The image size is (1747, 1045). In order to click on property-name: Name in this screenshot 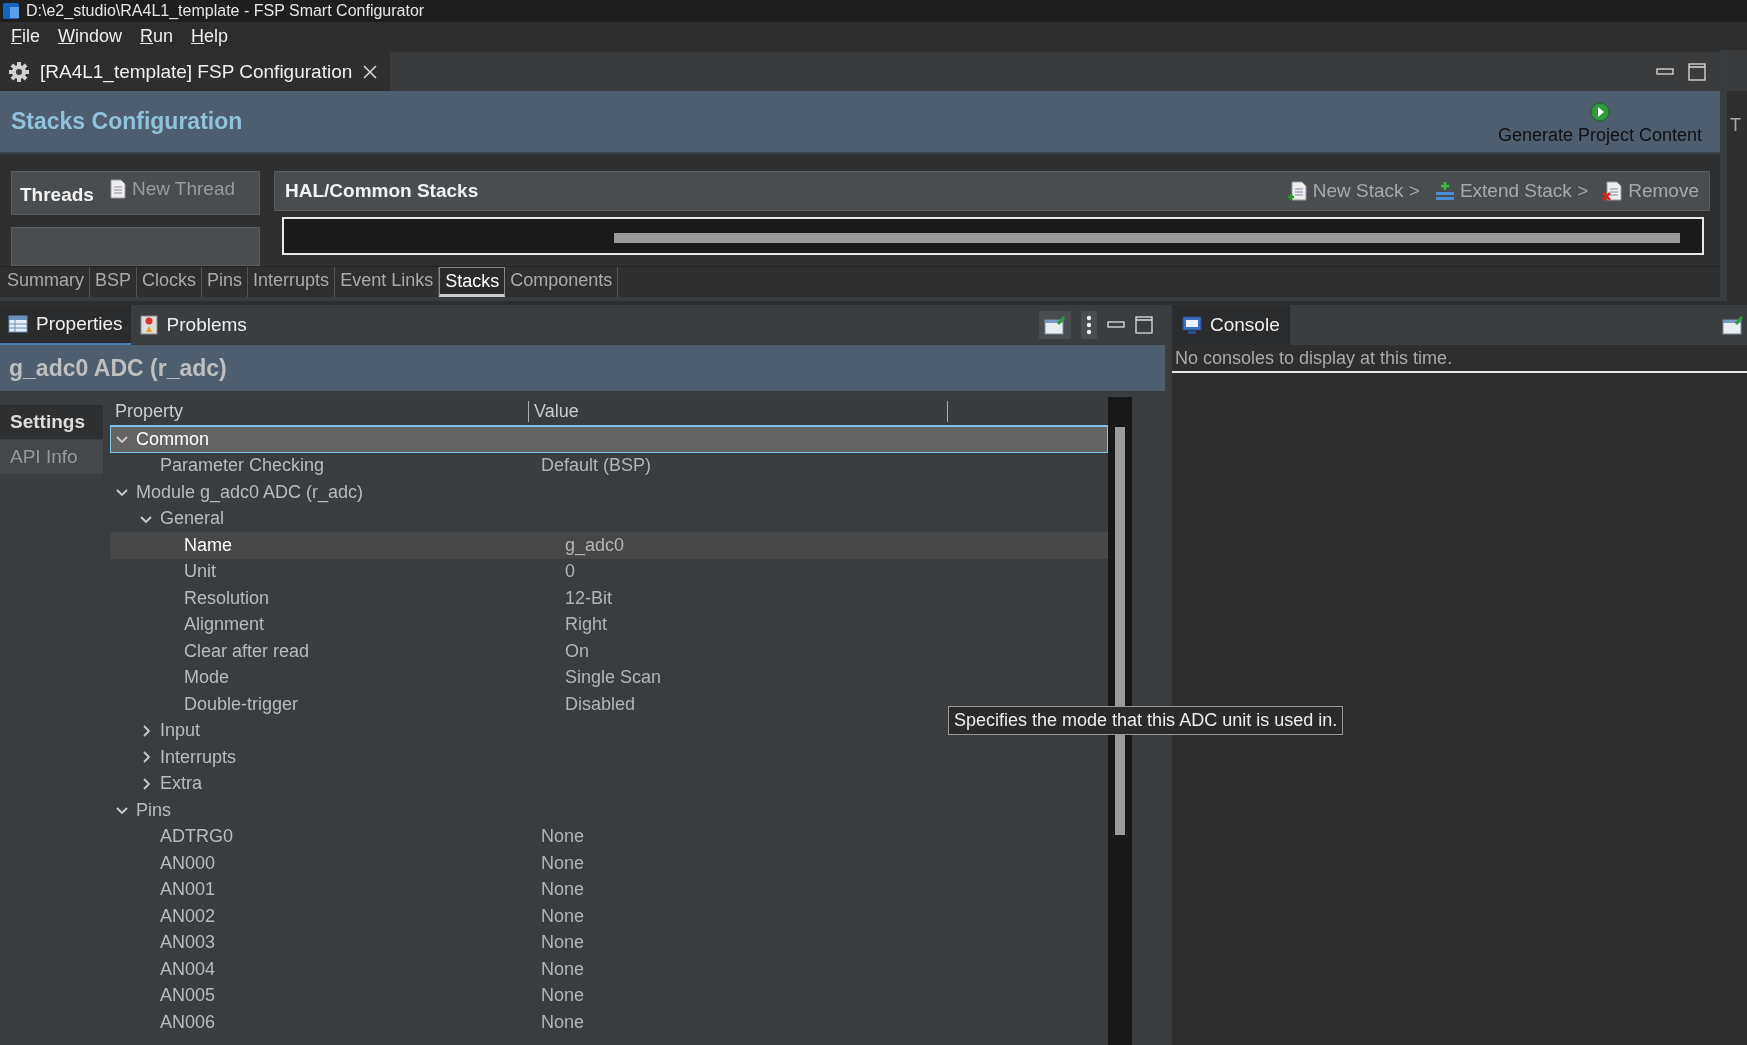, I will do `click(208, 545)`.